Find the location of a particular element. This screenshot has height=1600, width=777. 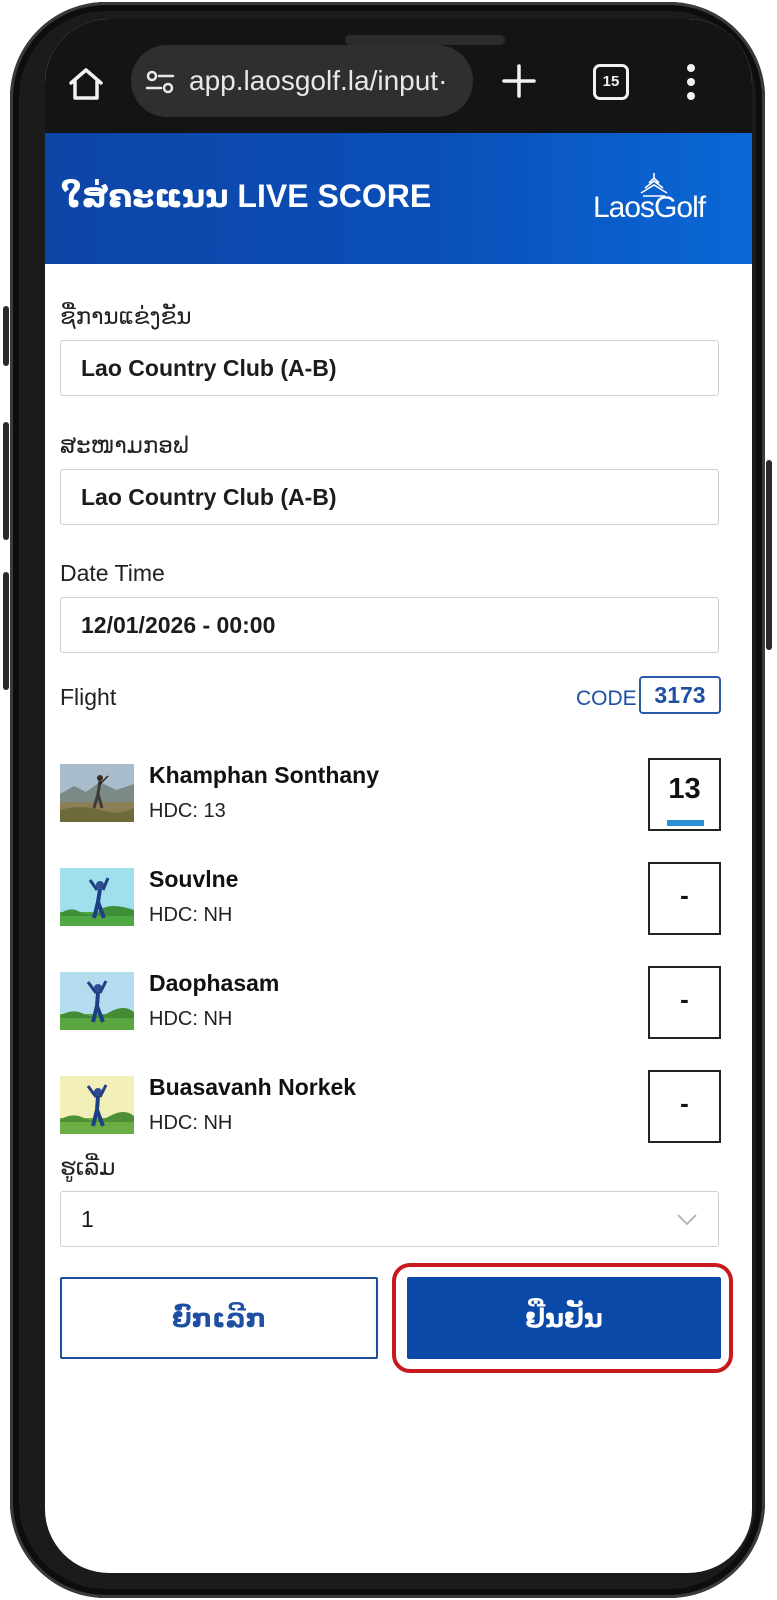

chevron-down-icon is located at coordinates (687, 1220).